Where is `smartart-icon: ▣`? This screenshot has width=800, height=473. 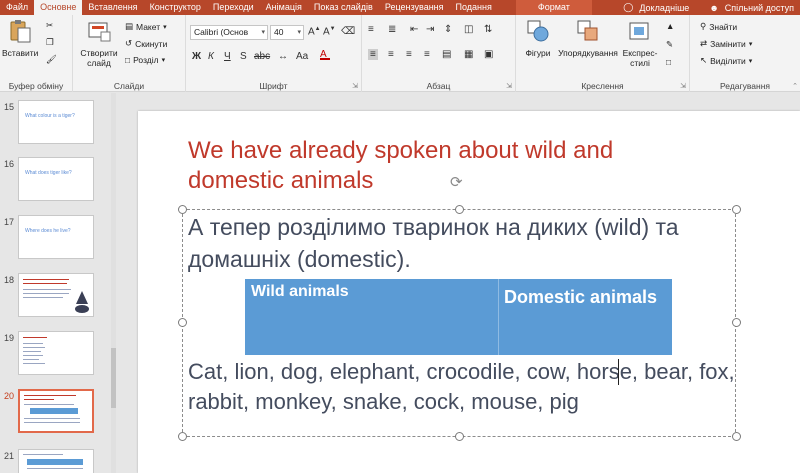 smartart-icon: ▣ is located at coordinates (488, 54).